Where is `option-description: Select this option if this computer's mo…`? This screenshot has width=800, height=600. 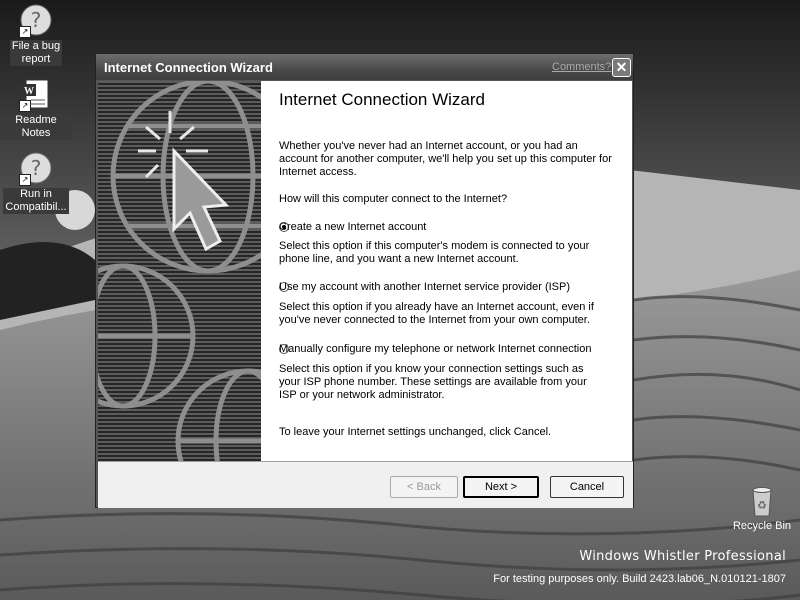 option-description: Select this option if this computer's mo… is located at coordinates (434, 252).